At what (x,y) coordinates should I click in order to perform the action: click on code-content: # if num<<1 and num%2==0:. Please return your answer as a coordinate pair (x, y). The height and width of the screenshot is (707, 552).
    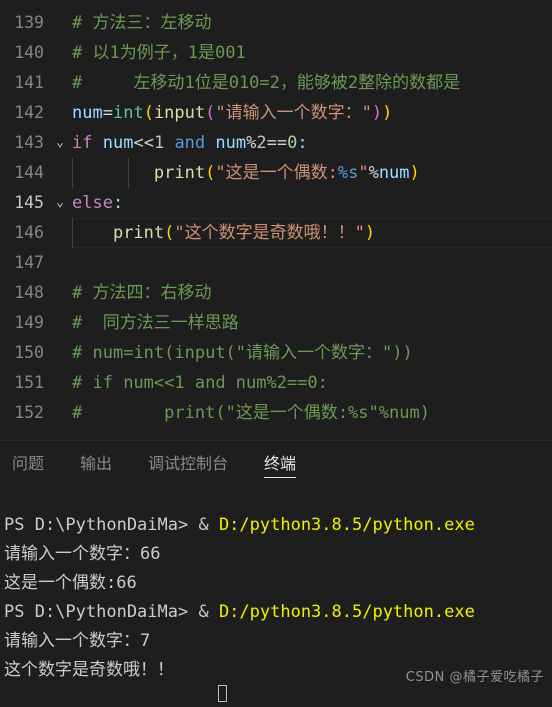
    Looking at the image, I should click on (200, 383).